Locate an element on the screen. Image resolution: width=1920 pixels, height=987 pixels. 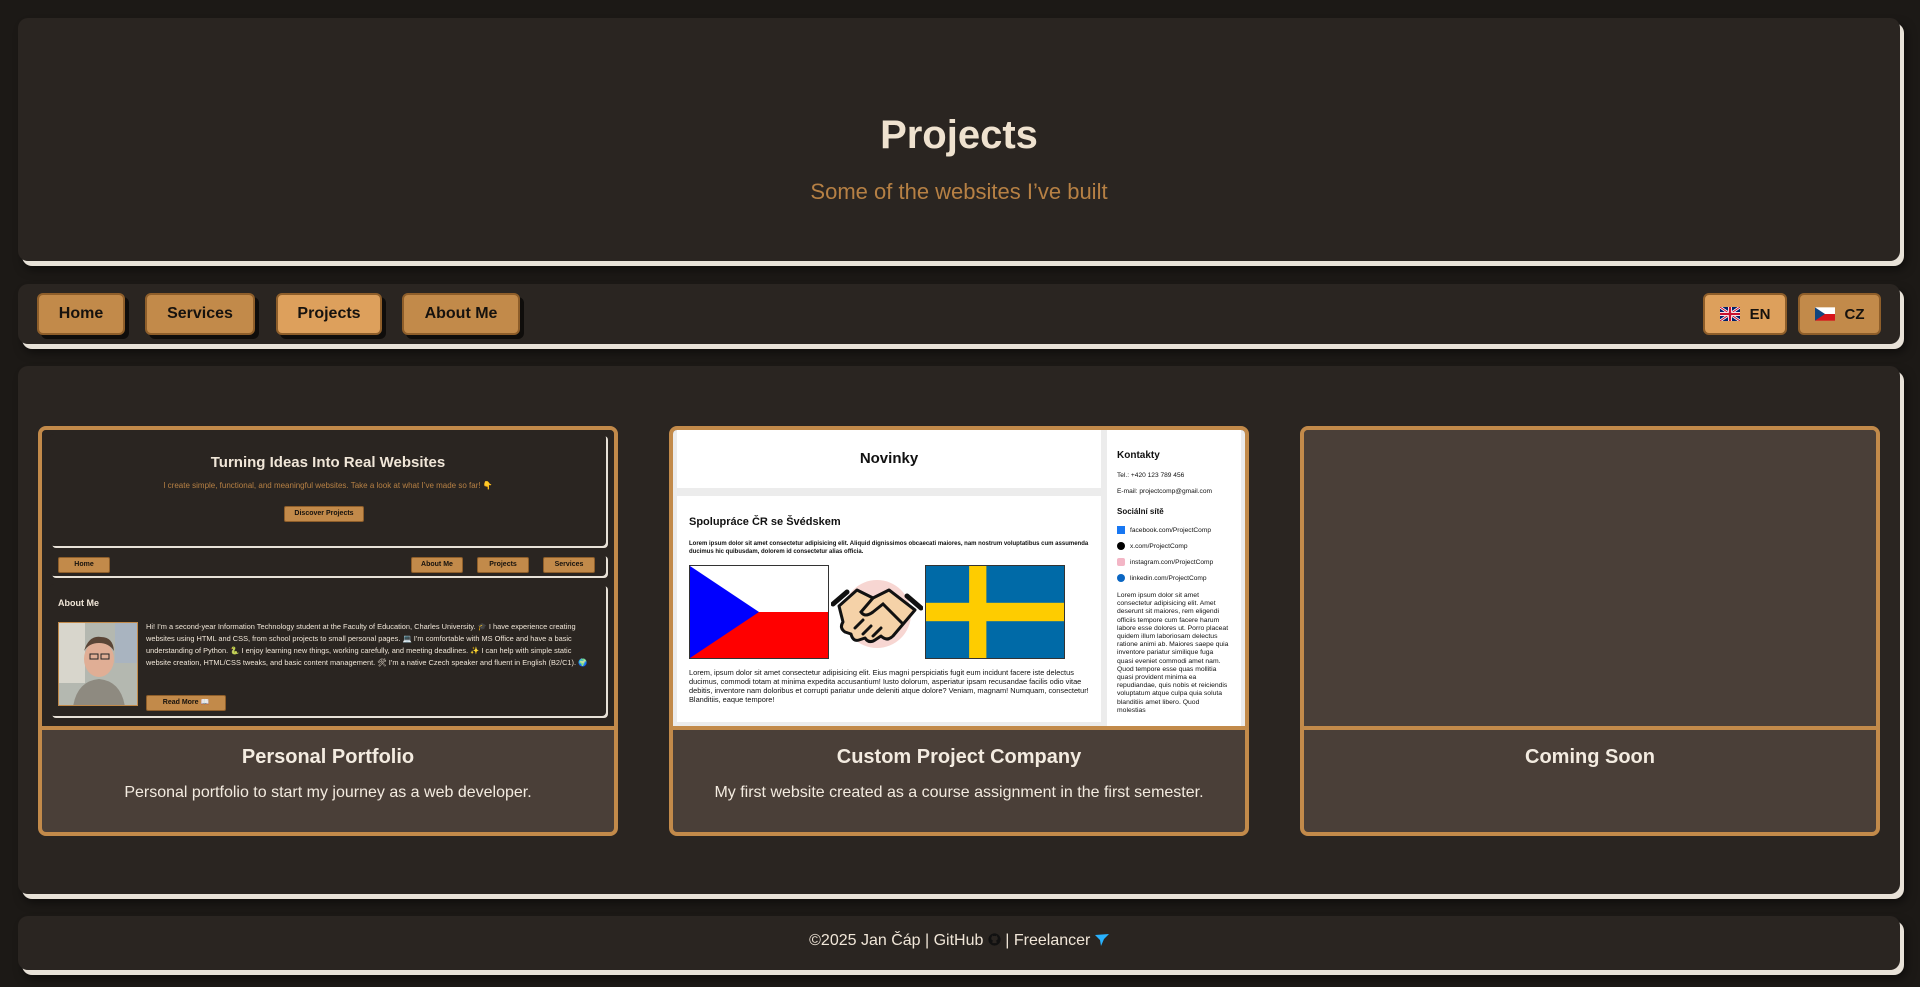
github-link: GitHub is located at coordinates (967, 940).